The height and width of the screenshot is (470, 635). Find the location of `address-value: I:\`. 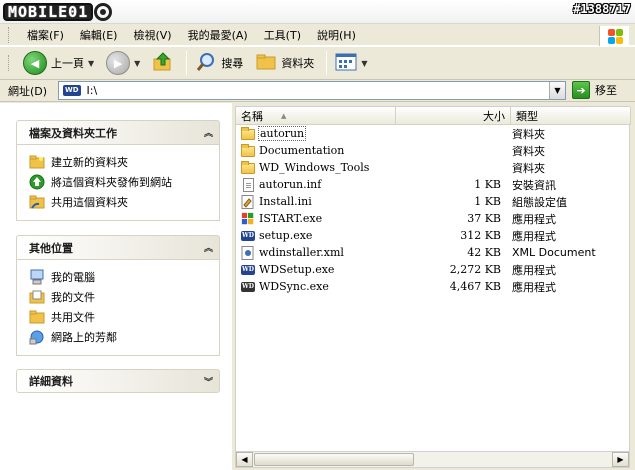

address-value: I:\ is located at coordinates (92, 90).